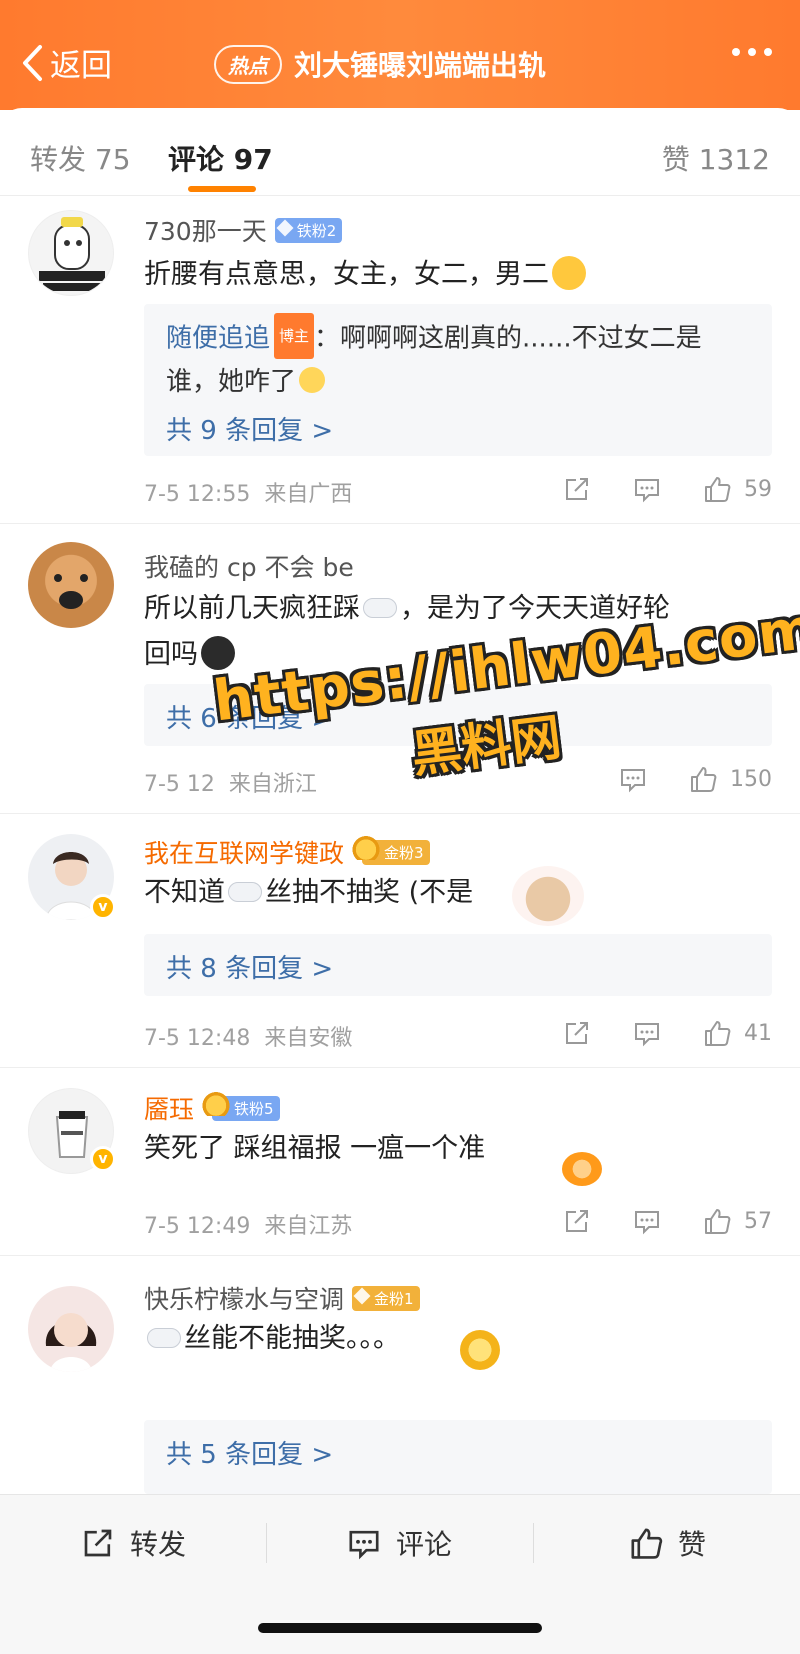  Describe the element at coordinates (315, 1148) in the screenshot. I see `comment-text-content: 笑死了 踩组福报 一瘟一个准` at that location.